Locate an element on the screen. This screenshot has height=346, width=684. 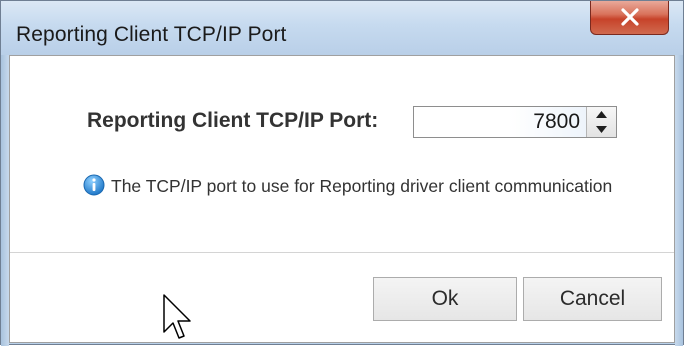
close-button is located at coordinates (629, 18).